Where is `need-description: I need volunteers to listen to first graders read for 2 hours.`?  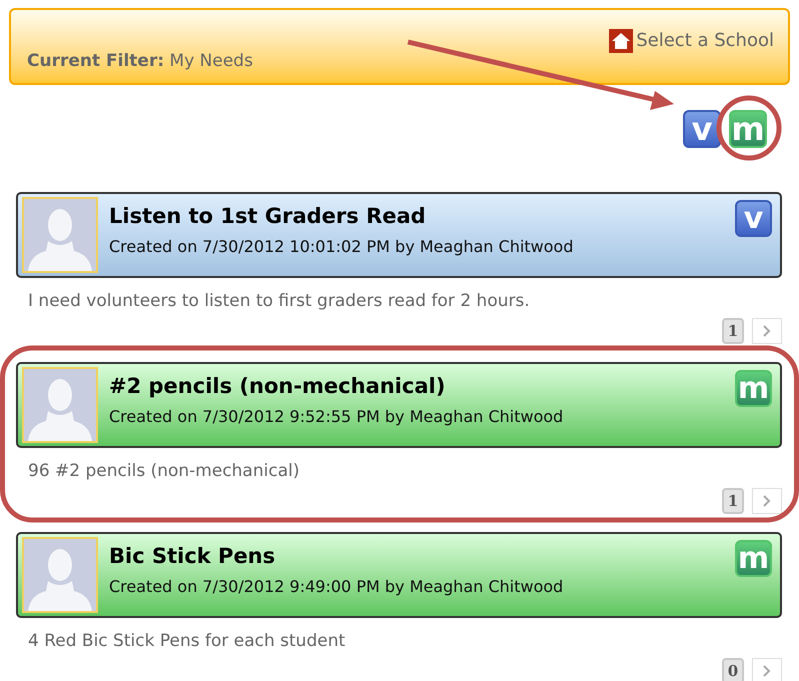
need-description: I need volunteers to listen to first graders read for 2 hours. is located at coordinates (279, 301).